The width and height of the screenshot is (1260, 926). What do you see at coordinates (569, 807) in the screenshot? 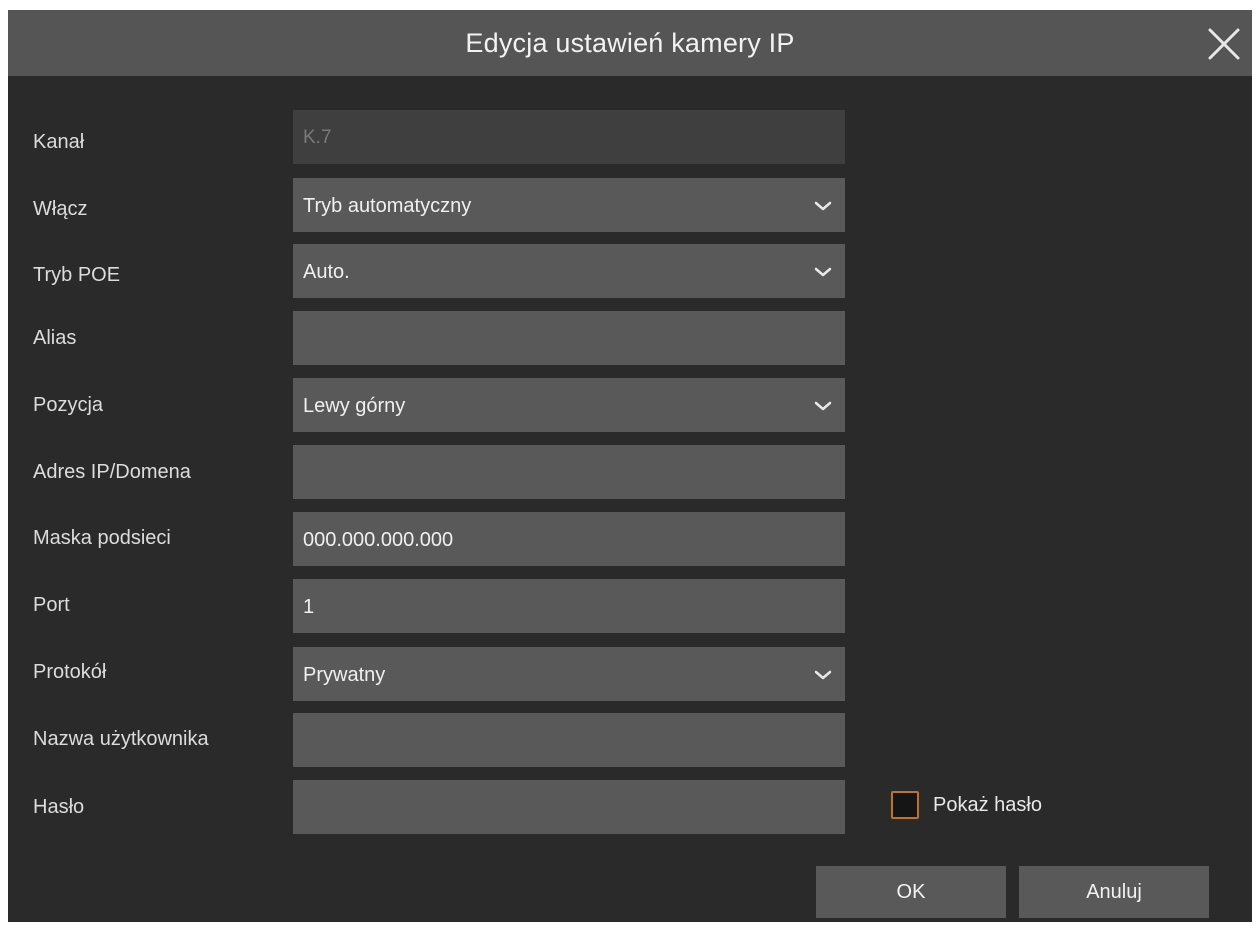
I see `password-input` at bounding box center [569, 807].